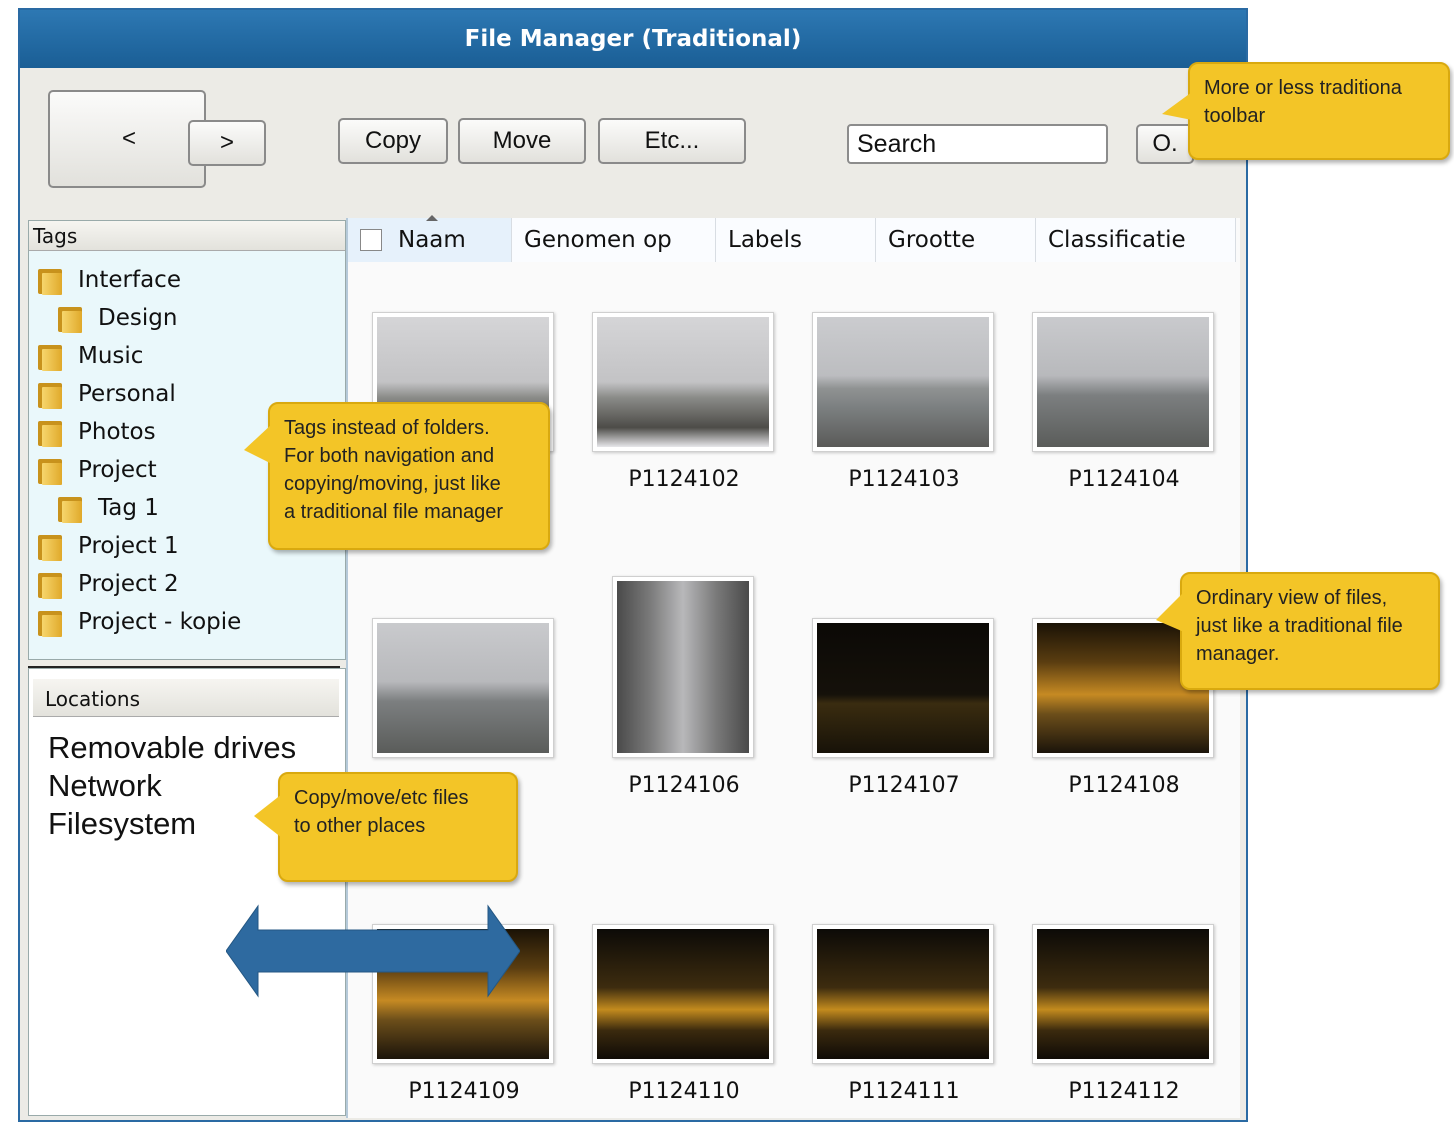 The height and width of the screenshot is (1126, 1454). Describe the element at coordinates (122, 824) in the screenshot. I see `location-filesystem: Filesystem` at that location.